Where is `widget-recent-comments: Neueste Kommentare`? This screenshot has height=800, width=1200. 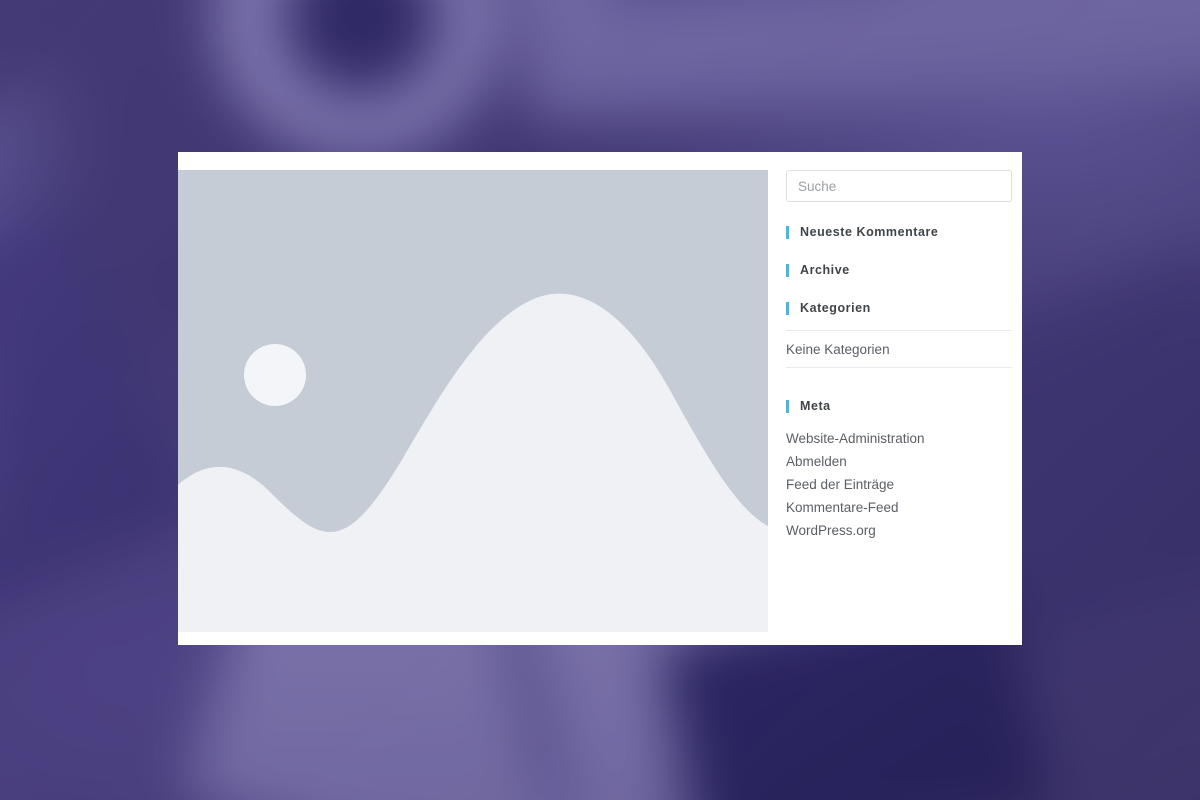 widget-recent-comments: Neueste Kommentare is located at coordinates (899, 232).